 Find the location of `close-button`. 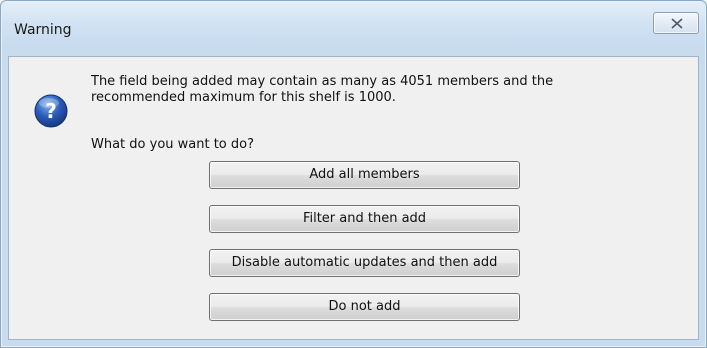

close-button is located at coordinates (676, 23).